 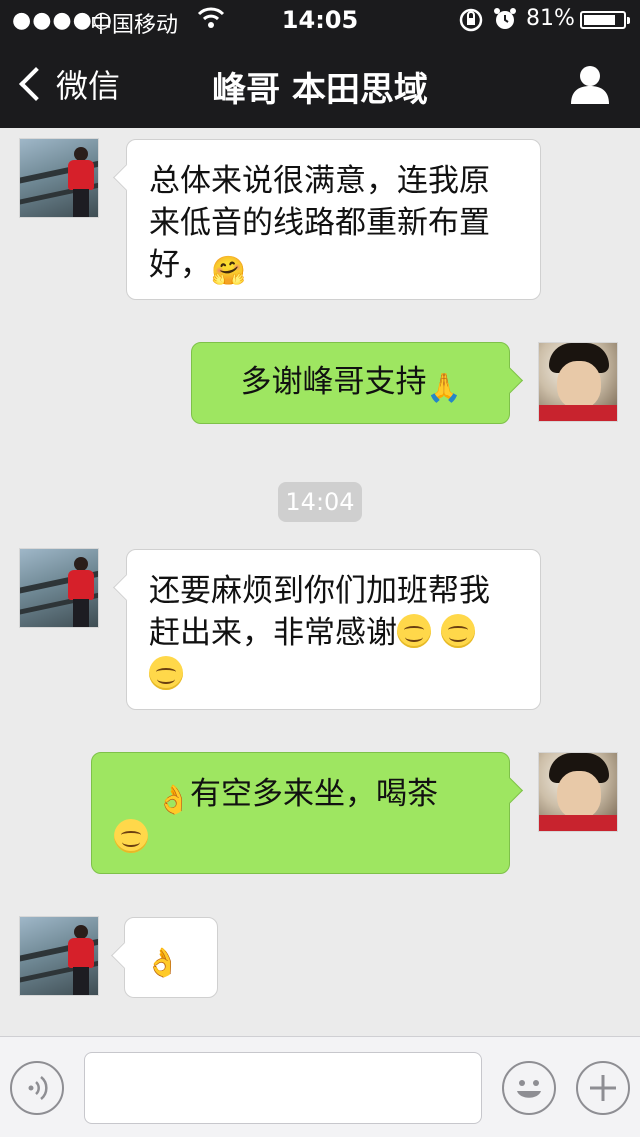 I want to click on status-bar: ●●●●○ 中国移动 14:05 81%, so click(x=320, y=20).